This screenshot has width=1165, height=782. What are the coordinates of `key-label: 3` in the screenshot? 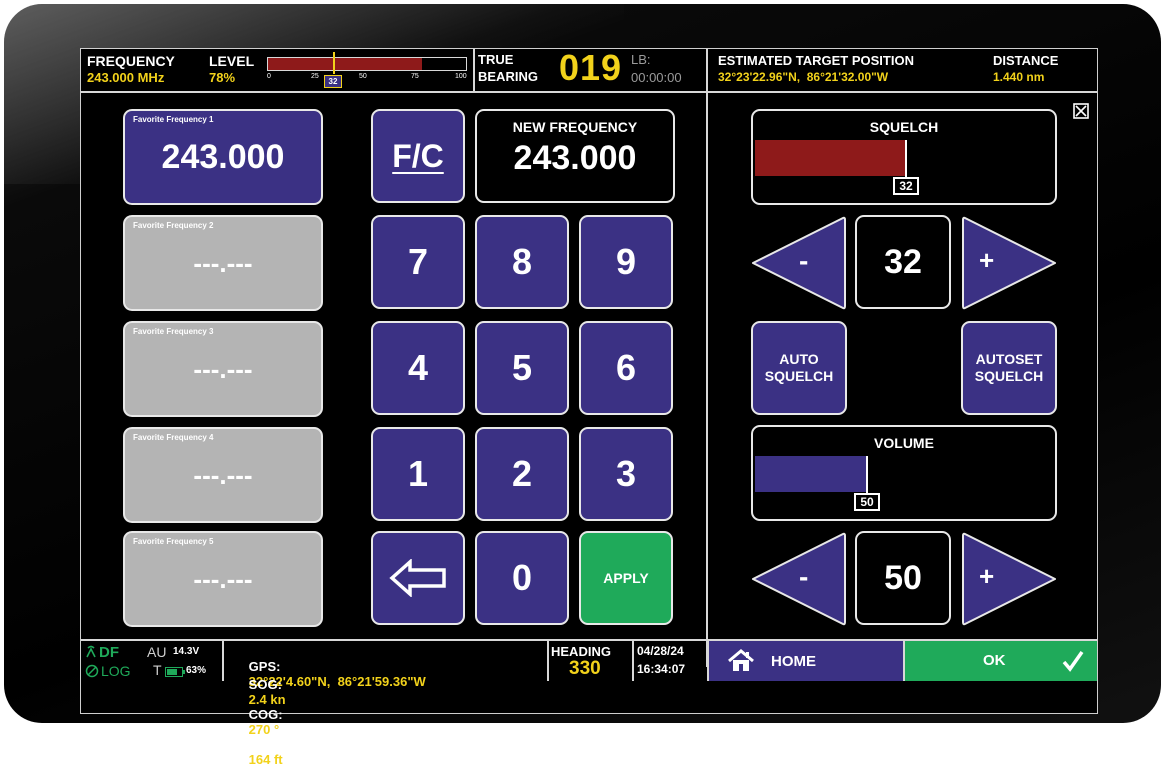 It's located at (626, 473).